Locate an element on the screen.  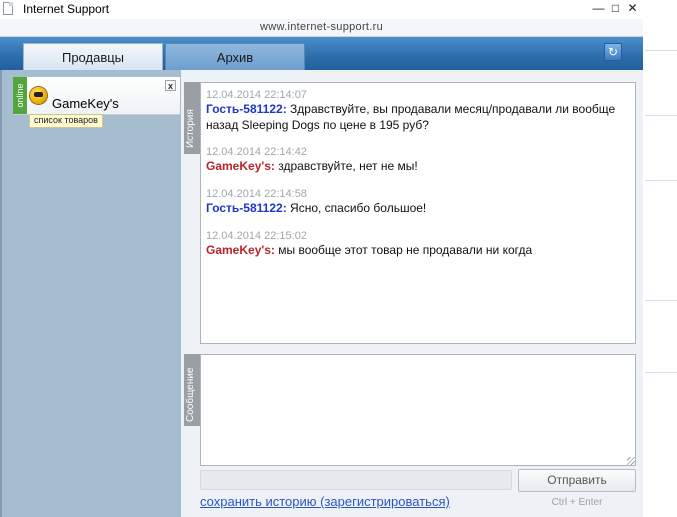
resize-grip-icon is located at coordinates (631, 461).